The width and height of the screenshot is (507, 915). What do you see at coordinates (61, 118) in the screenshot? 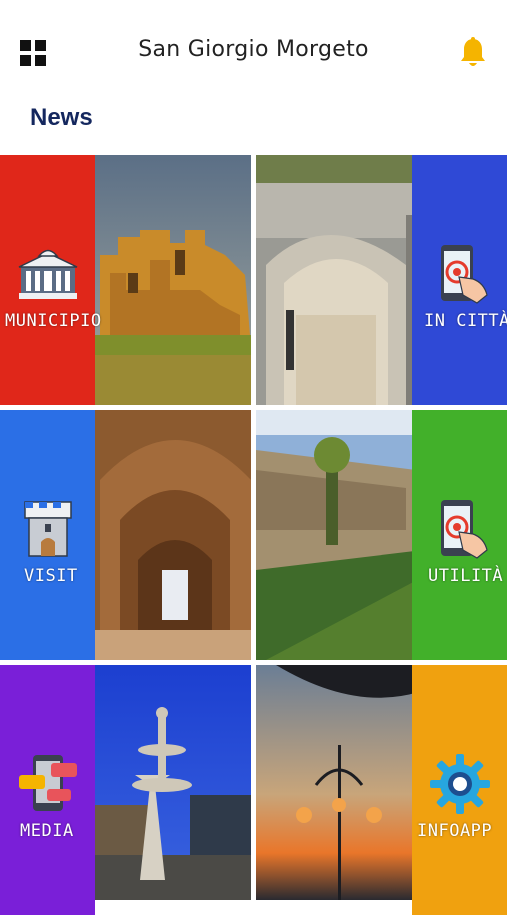
I see `news-heading: News` at bounding box center [61, 118].